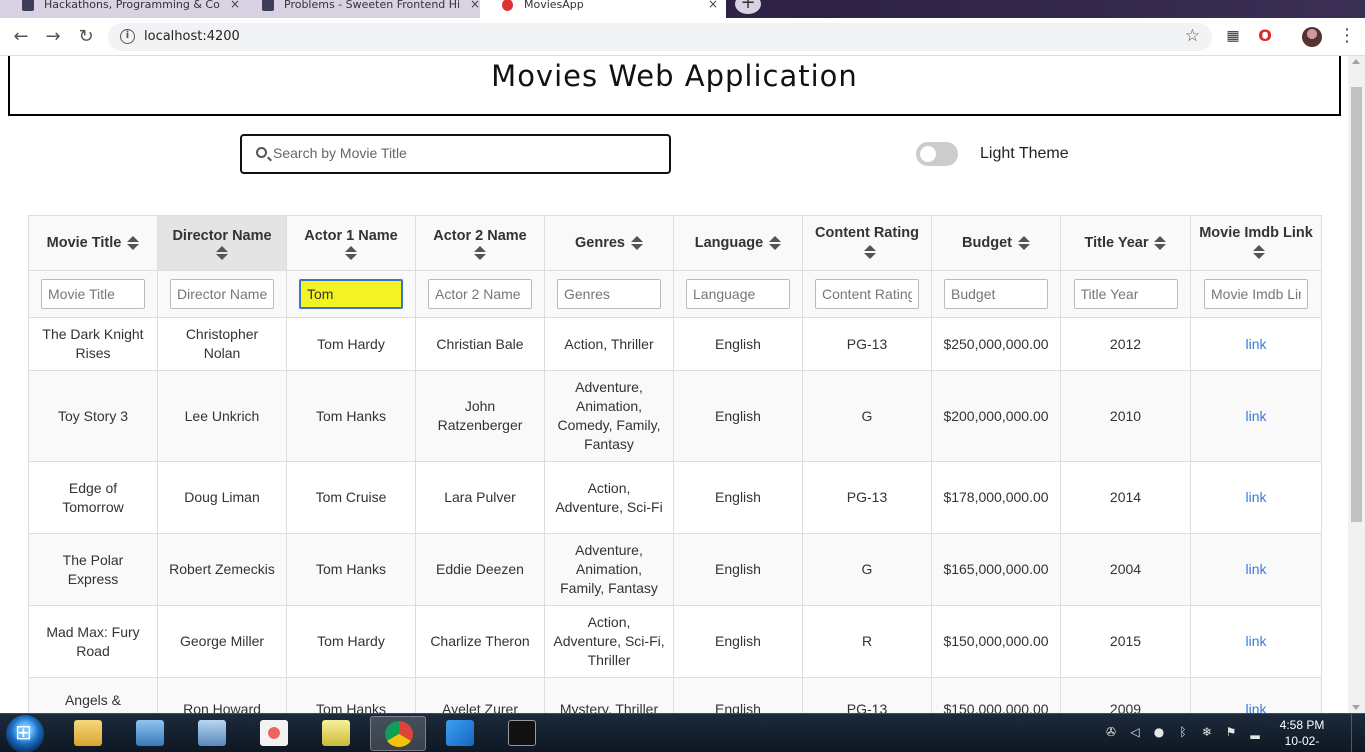  What do you see at coordinates (738, 294) in the screenshot?
I see `language-filter-input` at bounding box center [738, 294].